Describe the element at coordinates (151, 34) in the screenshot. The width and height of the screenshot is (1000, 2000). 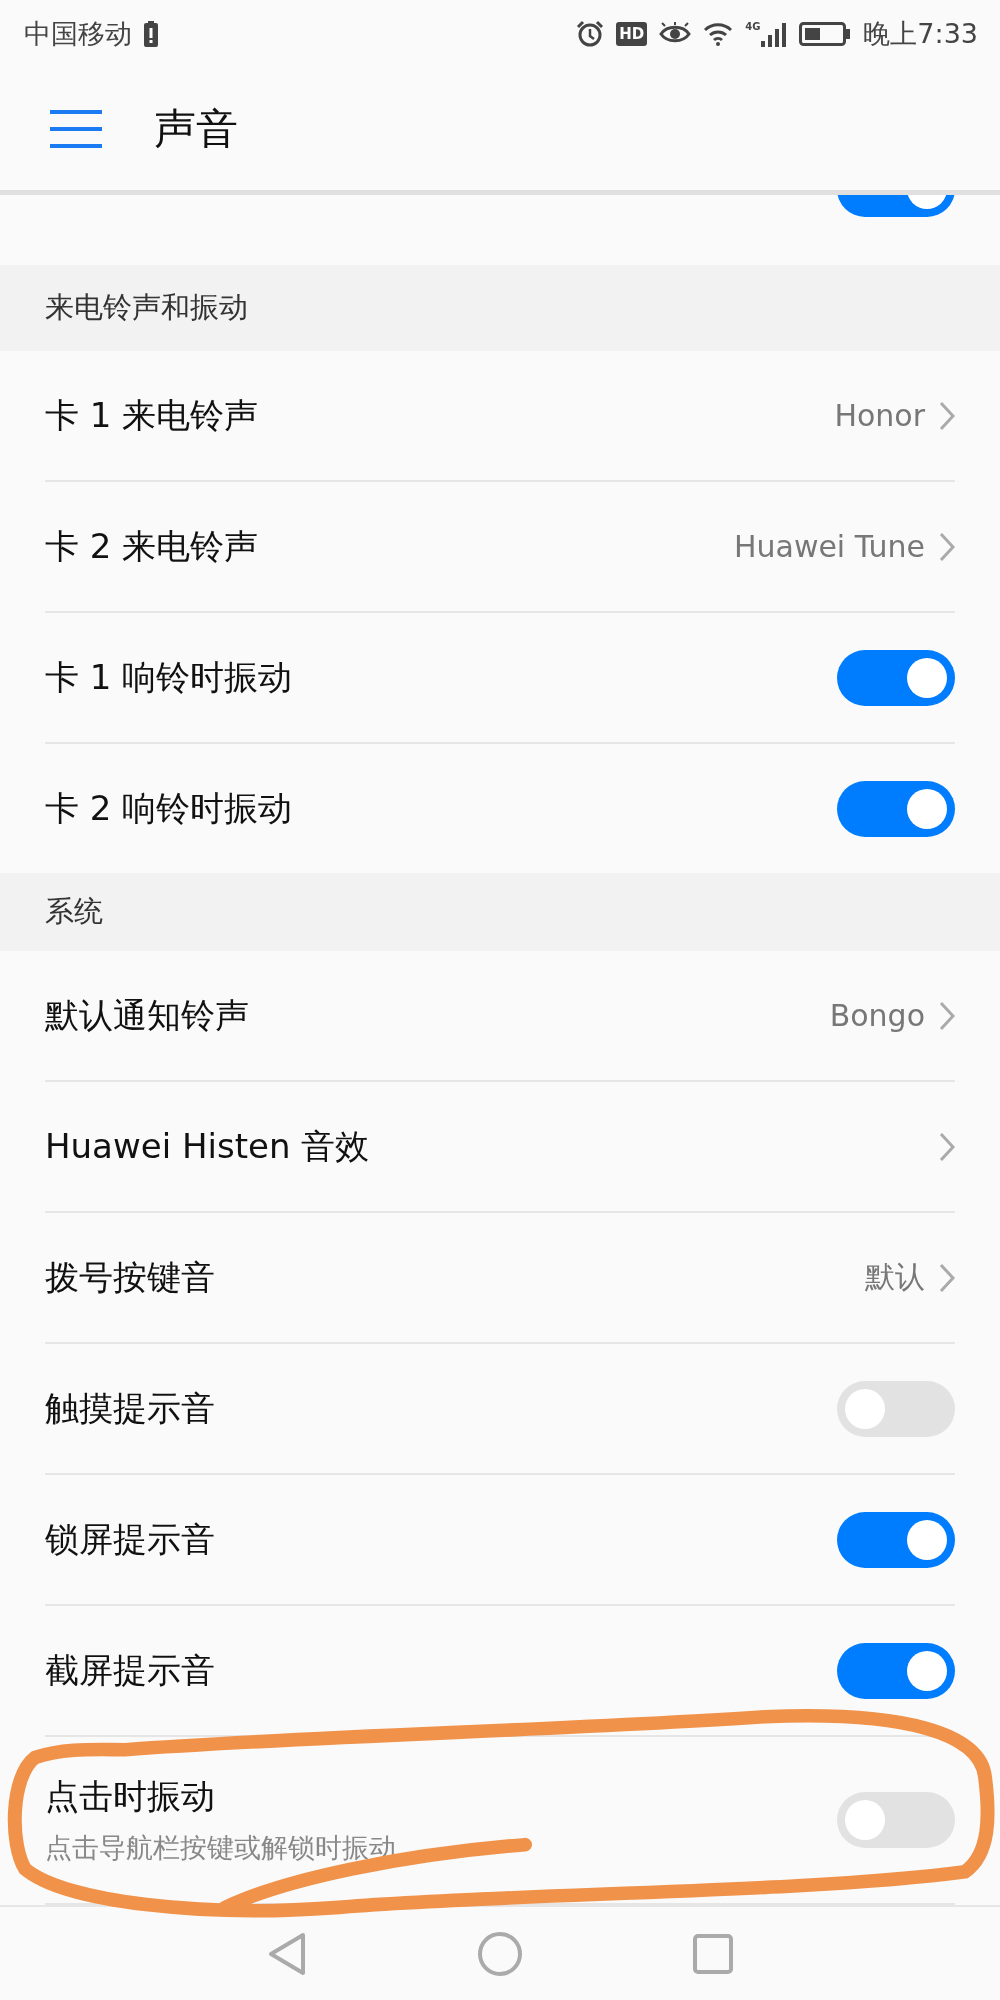
I see `battery-alert-icon` at that location.